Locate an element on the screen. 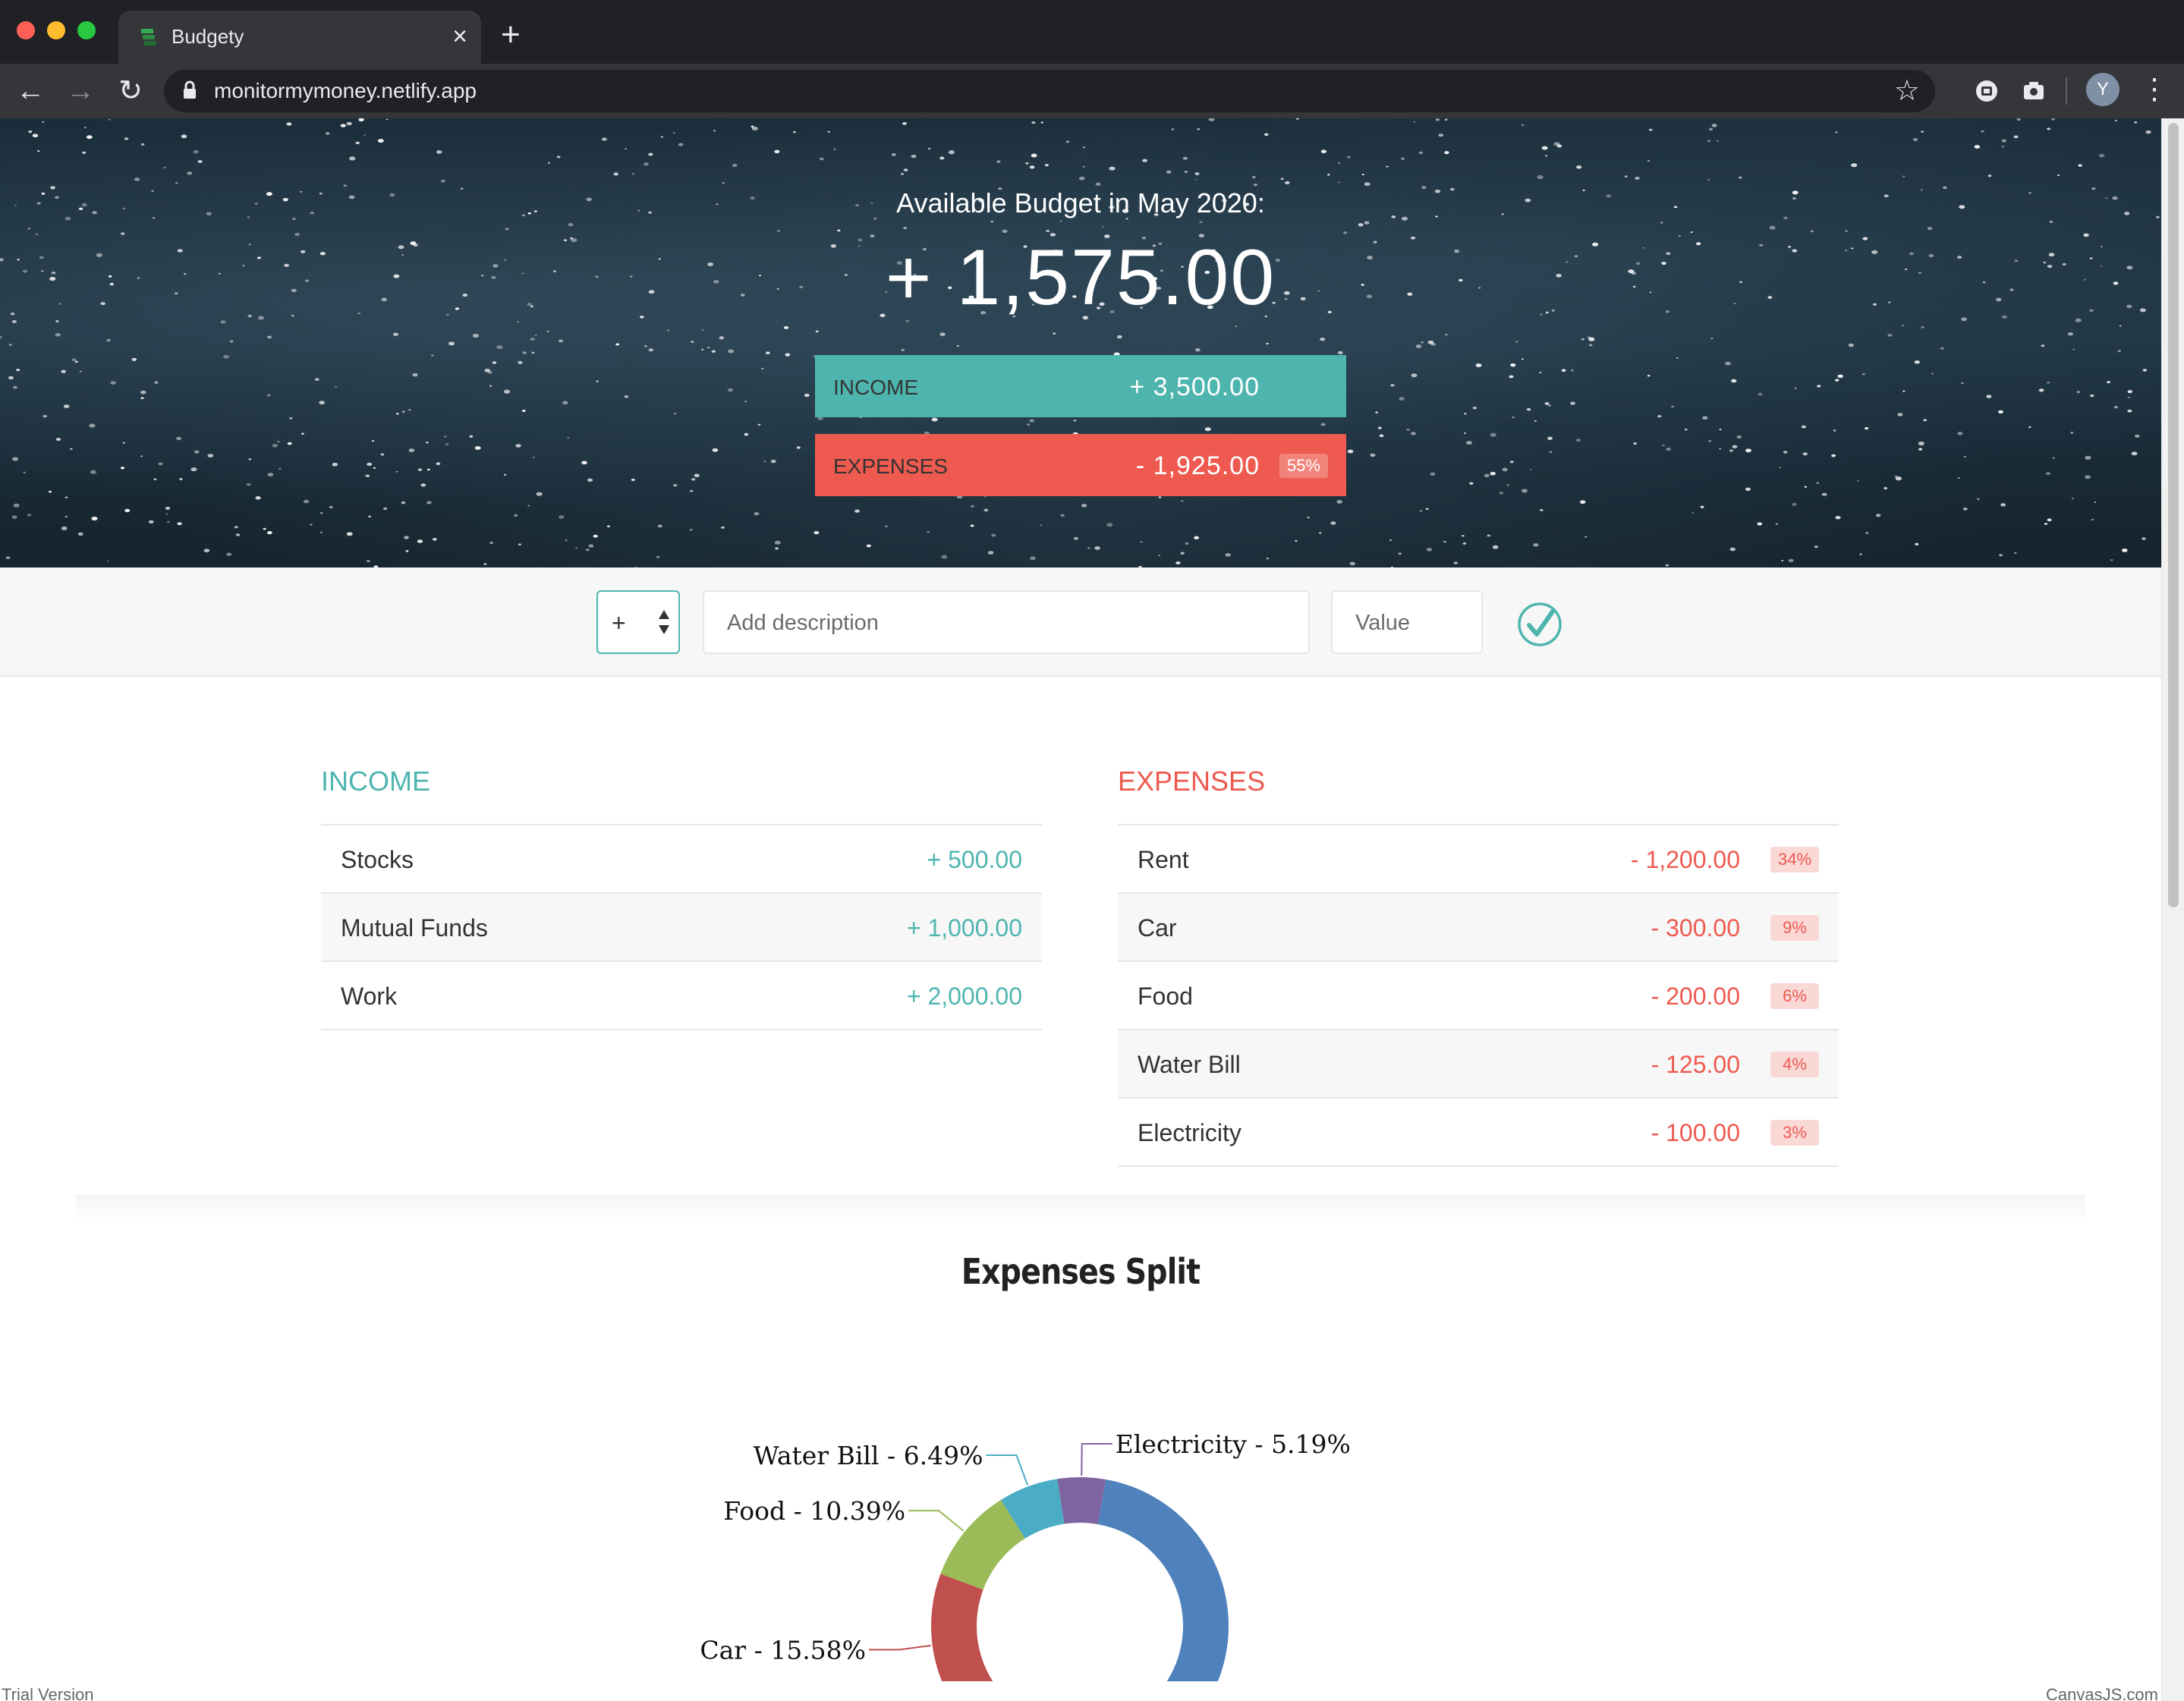 Image resolution: width=2184 pixels, height=1701 pixels. expense-row: Water Bill - 125.00 4% is located at coordinates (1478, 1064).